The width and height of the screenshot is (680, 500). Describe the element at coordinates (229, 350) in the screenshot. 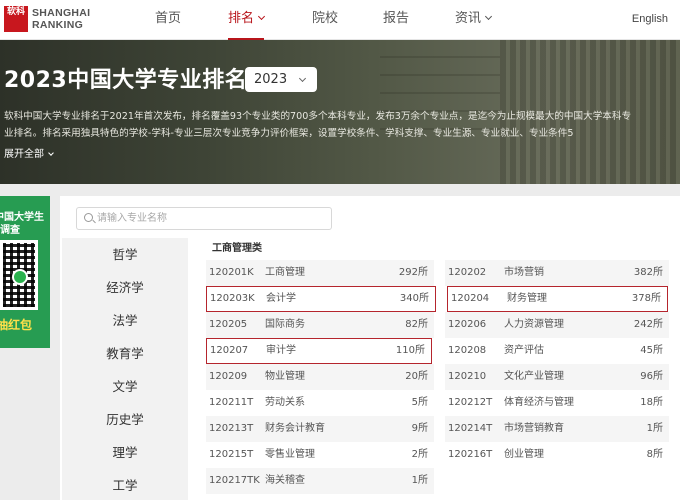

I see `major-code: 120207` at that location.